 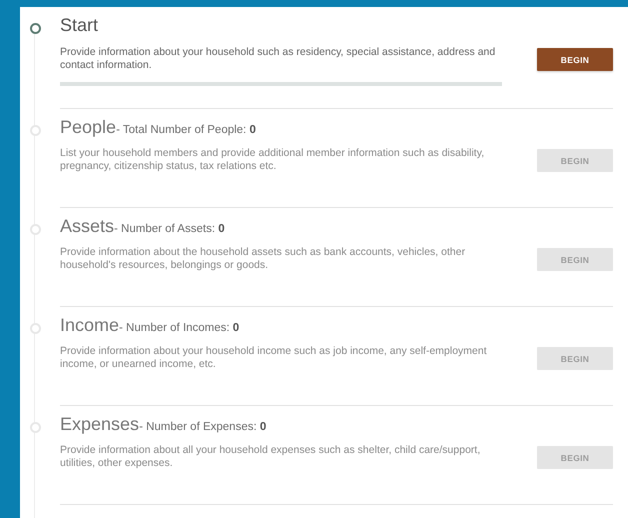 I want to click on step-description: Provide information about all your household expenses such as shelter, child care/support, utilities, other expenses., so click(x=271, y=457).